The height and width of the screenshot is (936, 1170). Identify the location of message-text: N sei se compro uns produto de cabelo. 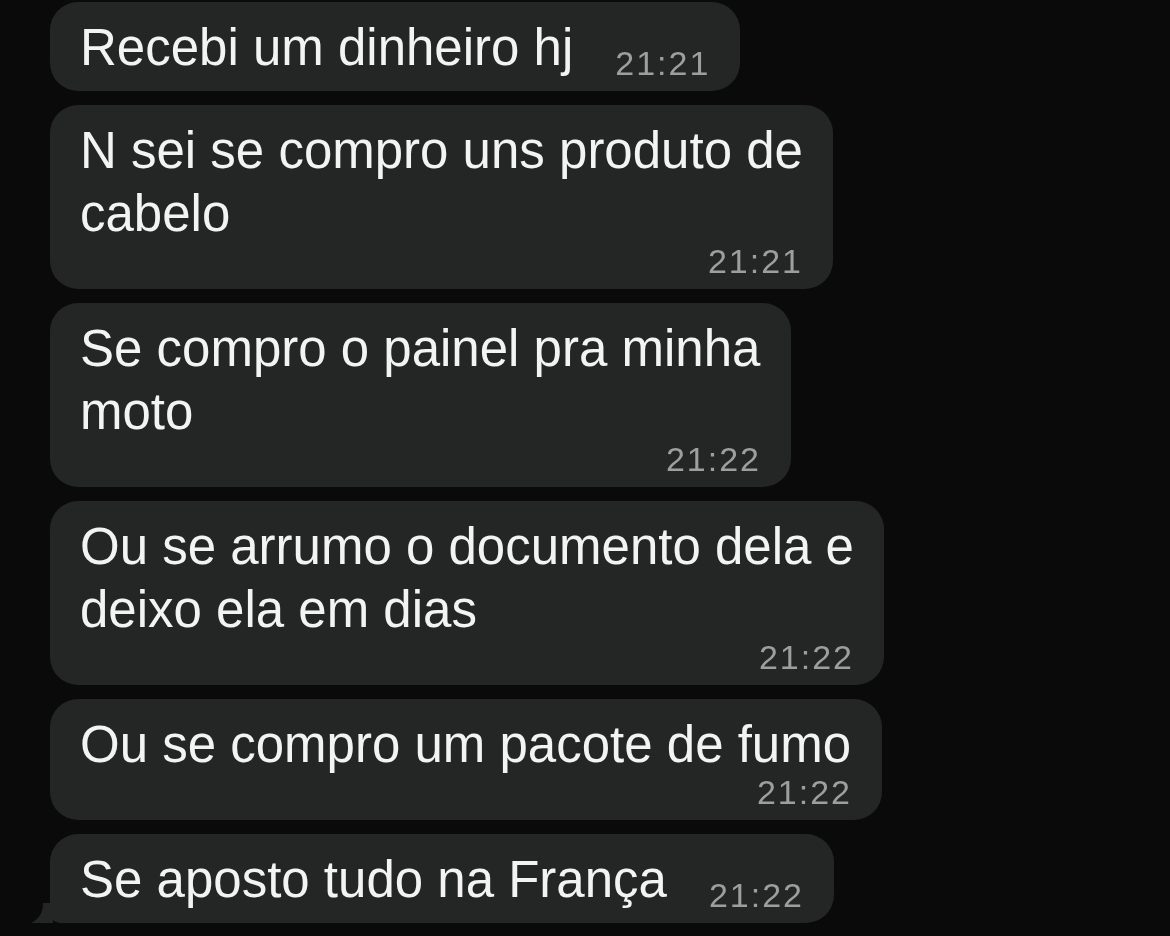
(441, 182).